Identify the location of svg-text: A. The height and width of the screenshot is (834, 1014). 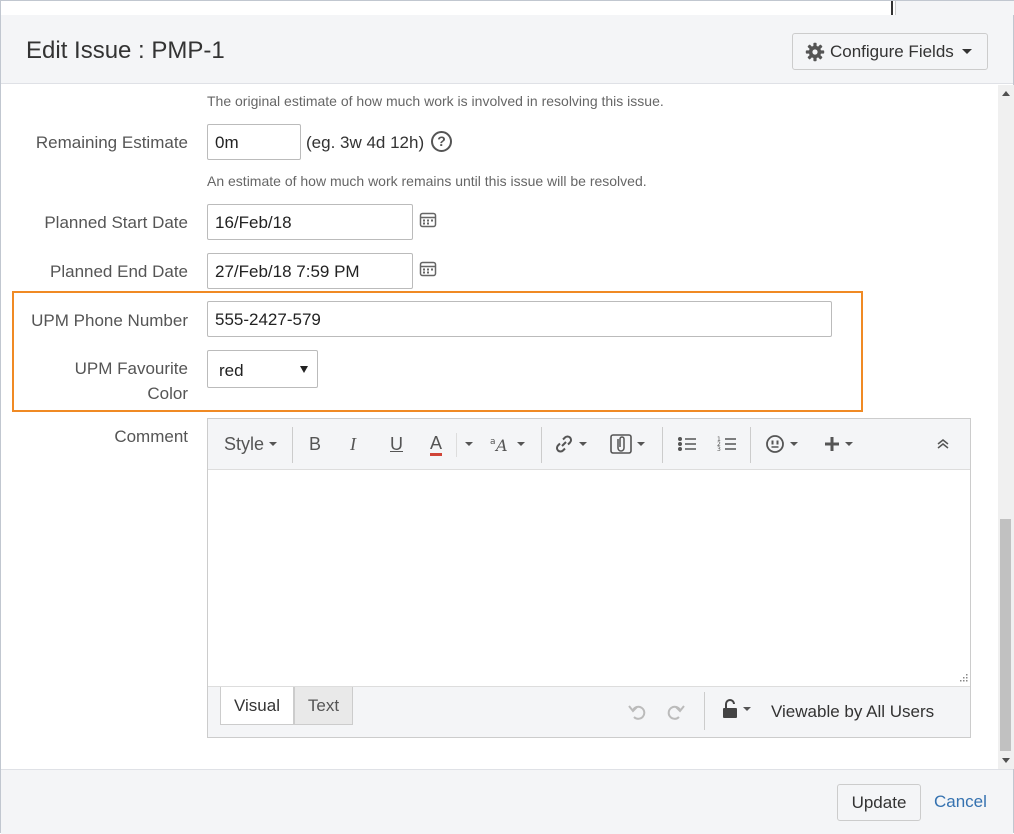
(501, 444).